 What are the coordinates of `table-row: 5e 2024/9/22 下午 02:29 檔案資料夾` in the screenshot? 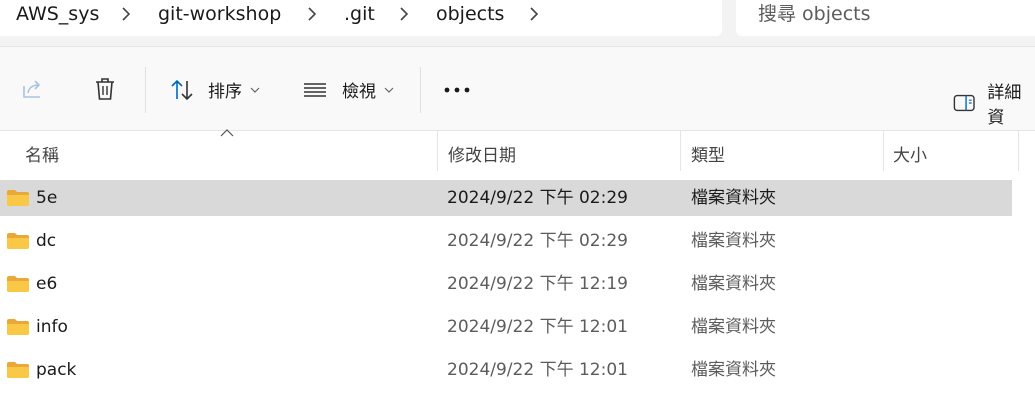 It's located at (506, 198).